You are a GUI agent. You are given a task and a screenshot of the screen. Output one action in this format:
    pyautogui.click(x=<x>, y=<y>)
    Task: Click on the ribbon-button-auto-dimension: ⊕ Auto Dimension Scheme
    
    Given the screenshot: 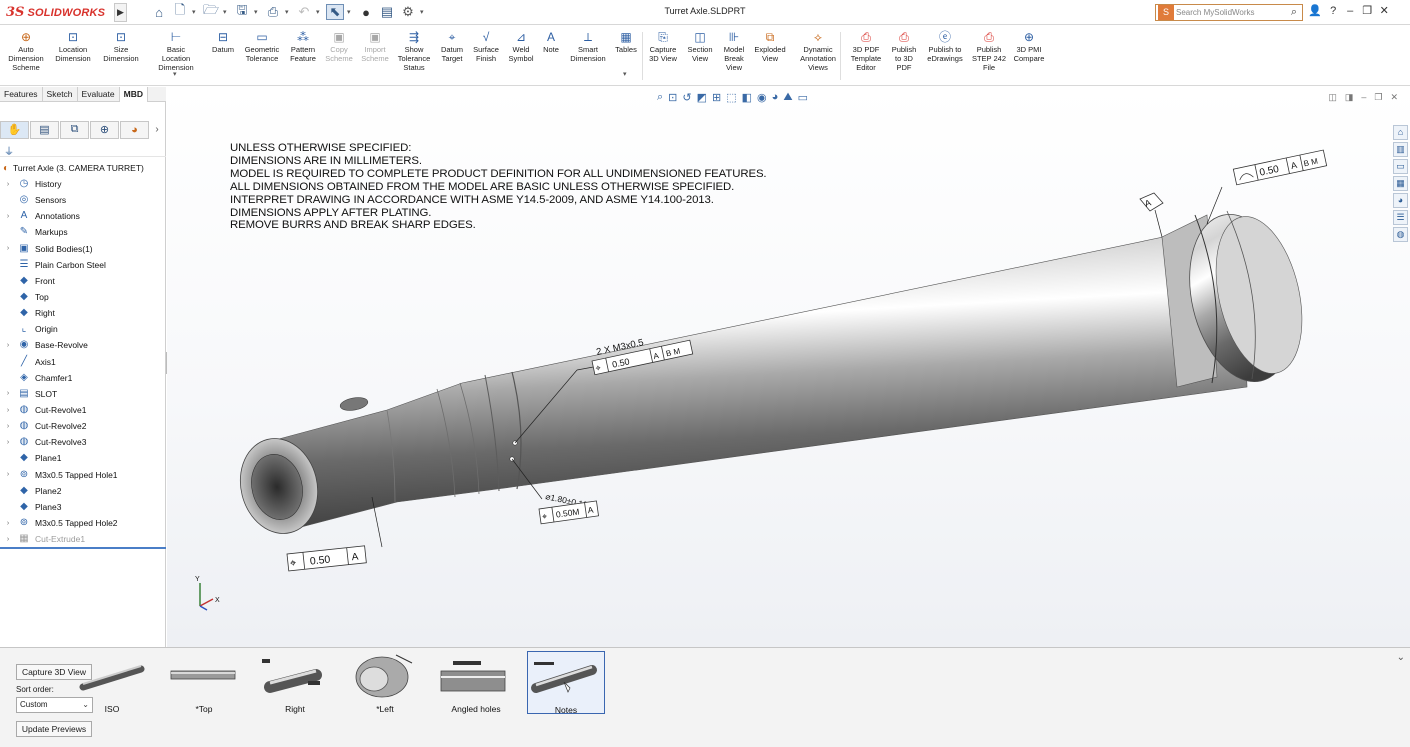 What is the action you would take?
    pyautogui.click(x=26, y=57)
    